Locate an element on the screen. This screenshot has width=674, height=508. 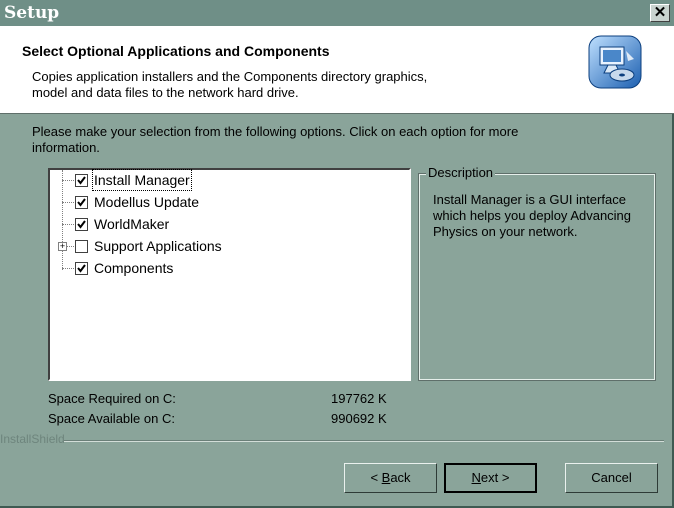
support-applications-label: Support Applications is located at coordinates (158, 246).